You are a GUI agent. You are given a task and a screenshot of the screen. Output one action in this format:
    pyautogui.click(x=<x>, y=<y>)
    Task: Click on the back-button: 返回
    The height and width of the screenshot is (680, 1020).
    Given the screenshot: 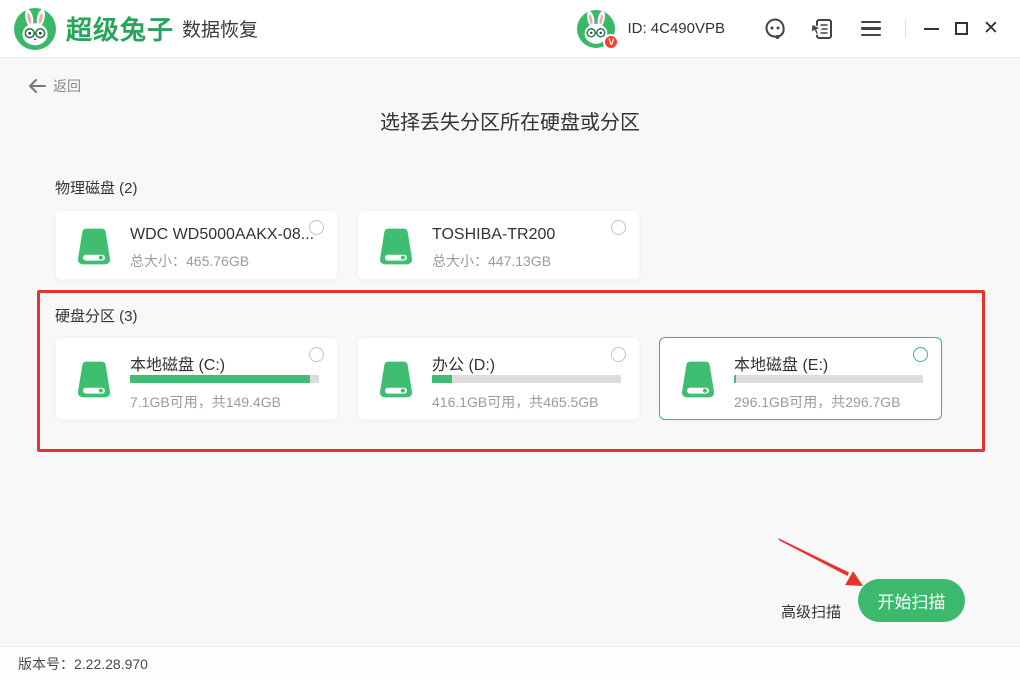 What is the action you would take?
    pyautogui.click(x=54, y=86)
    